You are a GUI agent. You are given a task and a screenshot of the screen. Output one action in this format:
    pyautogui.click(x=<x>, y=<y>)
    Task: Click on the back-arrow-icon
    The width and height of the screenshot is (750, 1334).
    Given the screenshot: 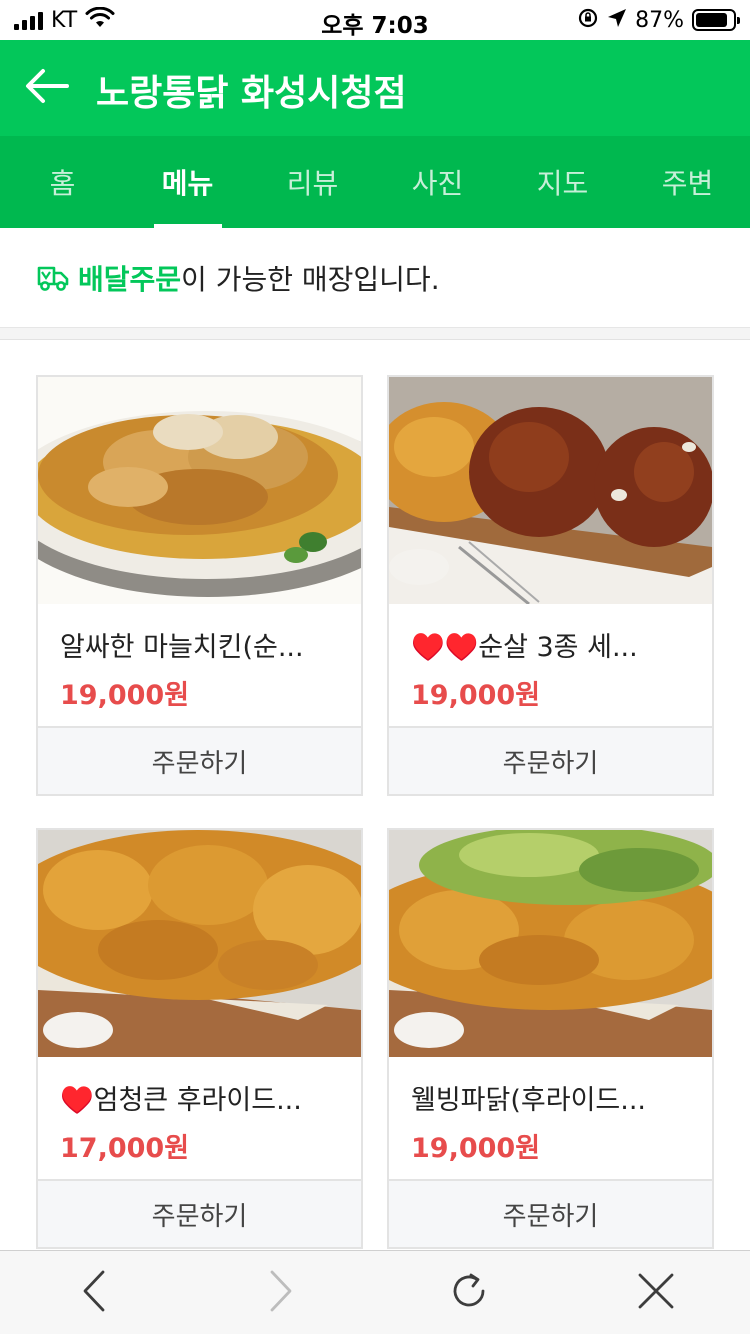 What is the action you would take?
    pyautogui.click(x=47, y=88)
    